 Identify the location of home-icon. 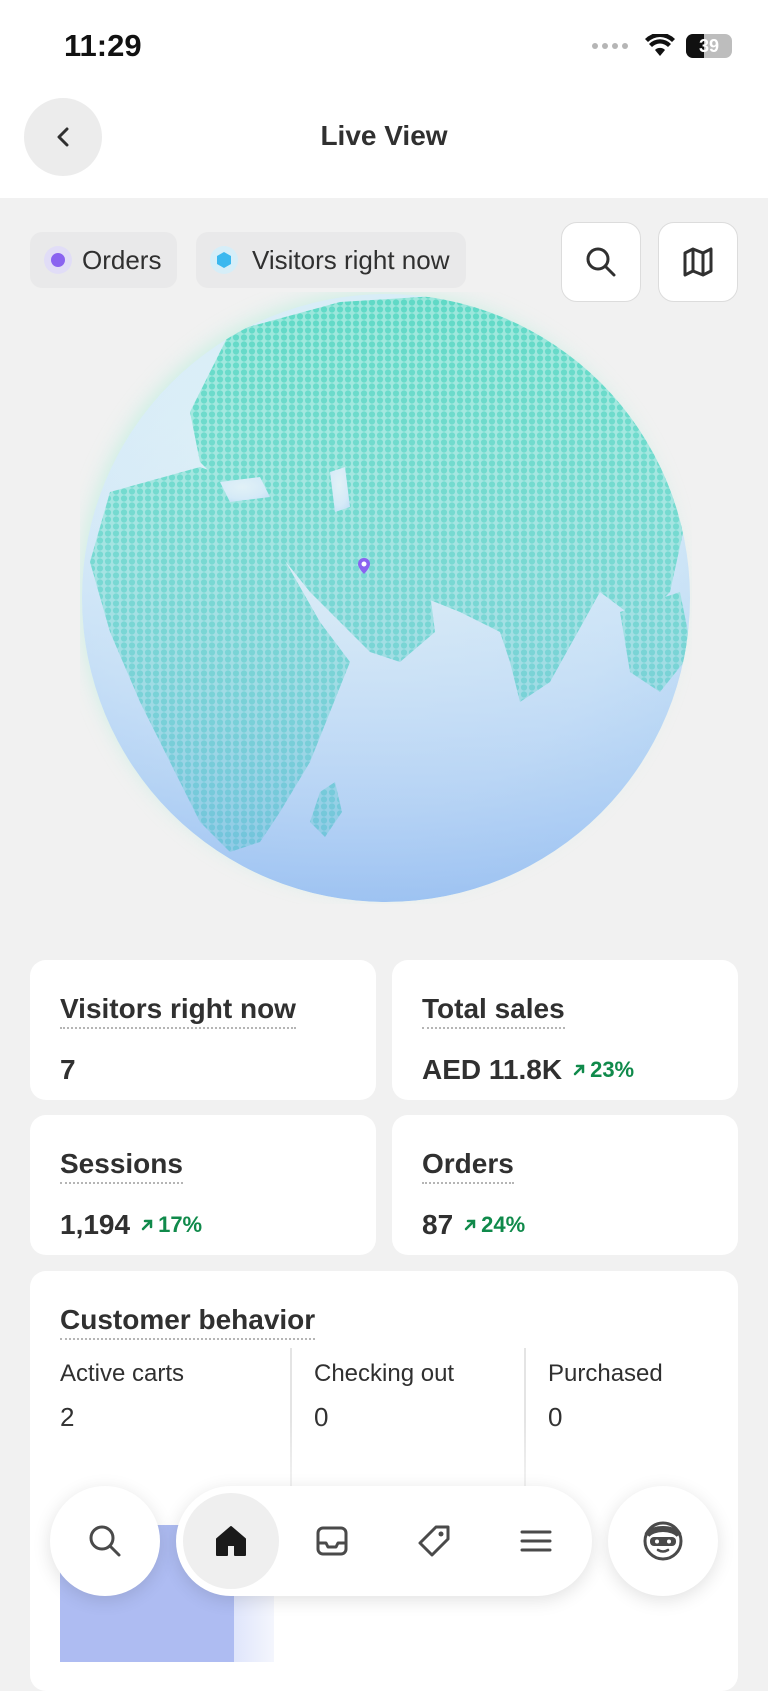
(231, 1541).